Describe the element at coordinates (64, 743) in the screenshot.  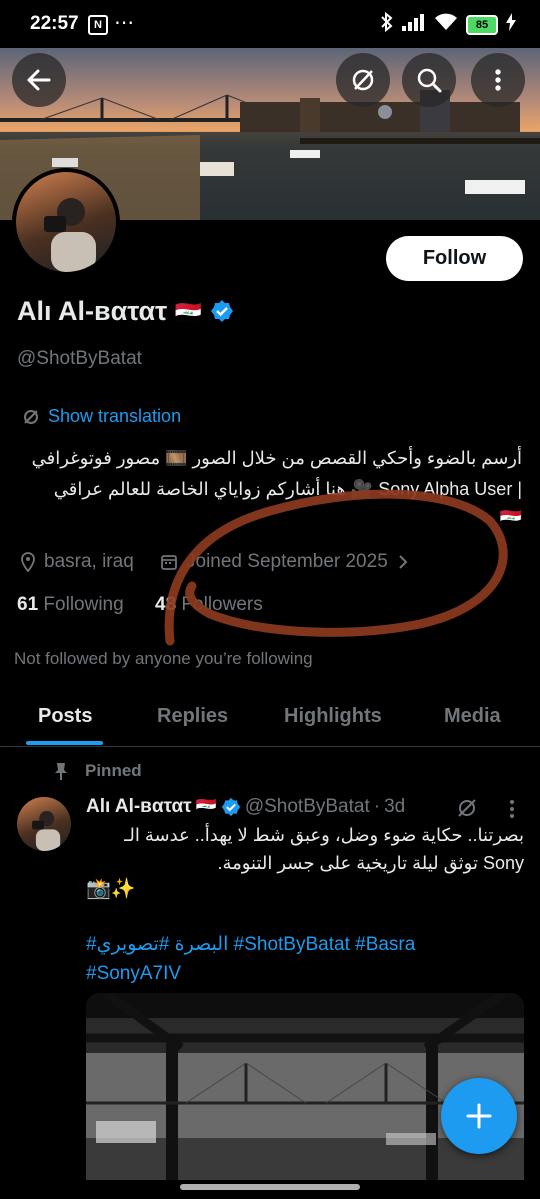
I see `active-tab-indicator` at that location.